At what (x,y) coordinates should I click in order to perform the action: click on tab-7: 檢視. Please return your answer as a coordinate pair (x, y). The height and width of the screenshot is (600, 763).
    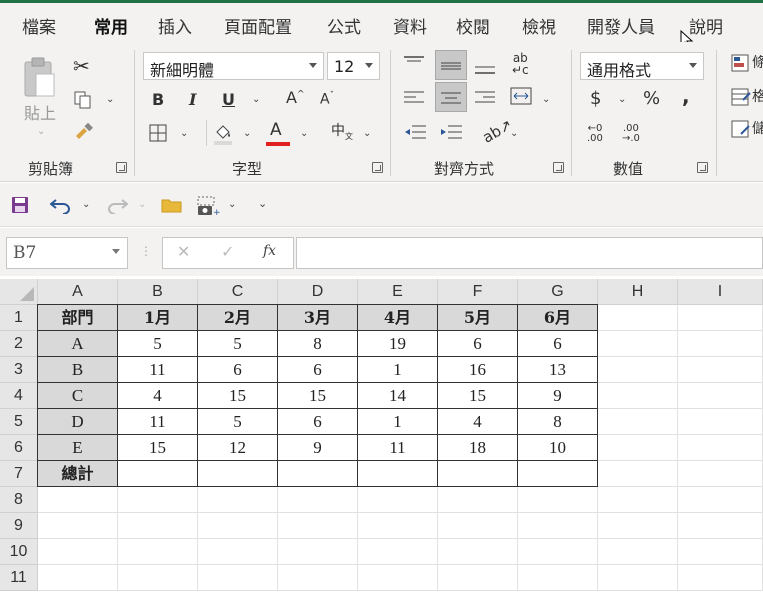
    Looking at the image, I should click on (539, 25).